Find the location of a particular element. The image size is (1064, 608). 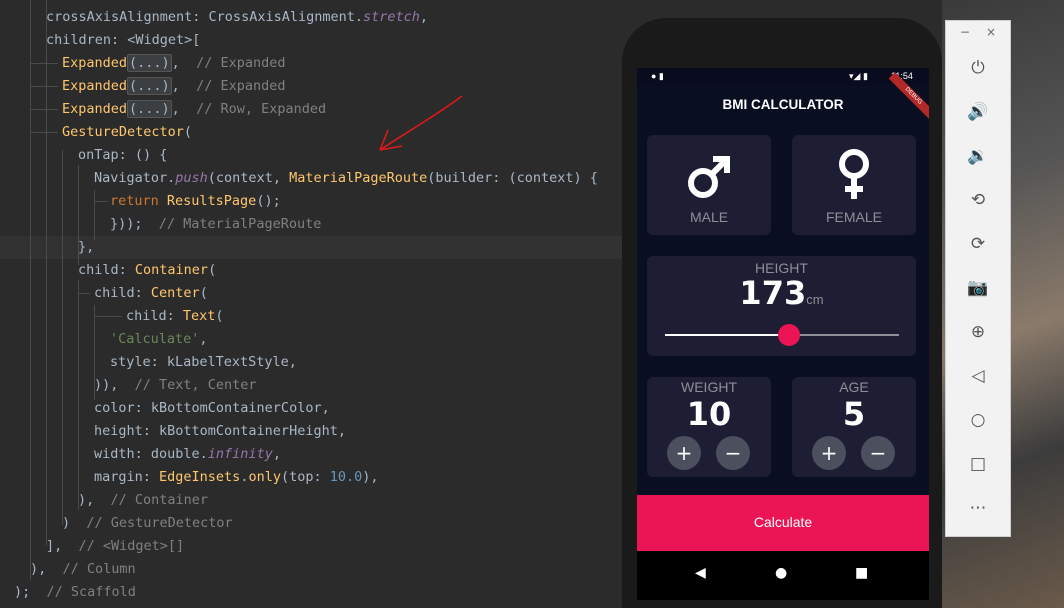

nav-home-icon: ● is located at coordinates (781, 573).